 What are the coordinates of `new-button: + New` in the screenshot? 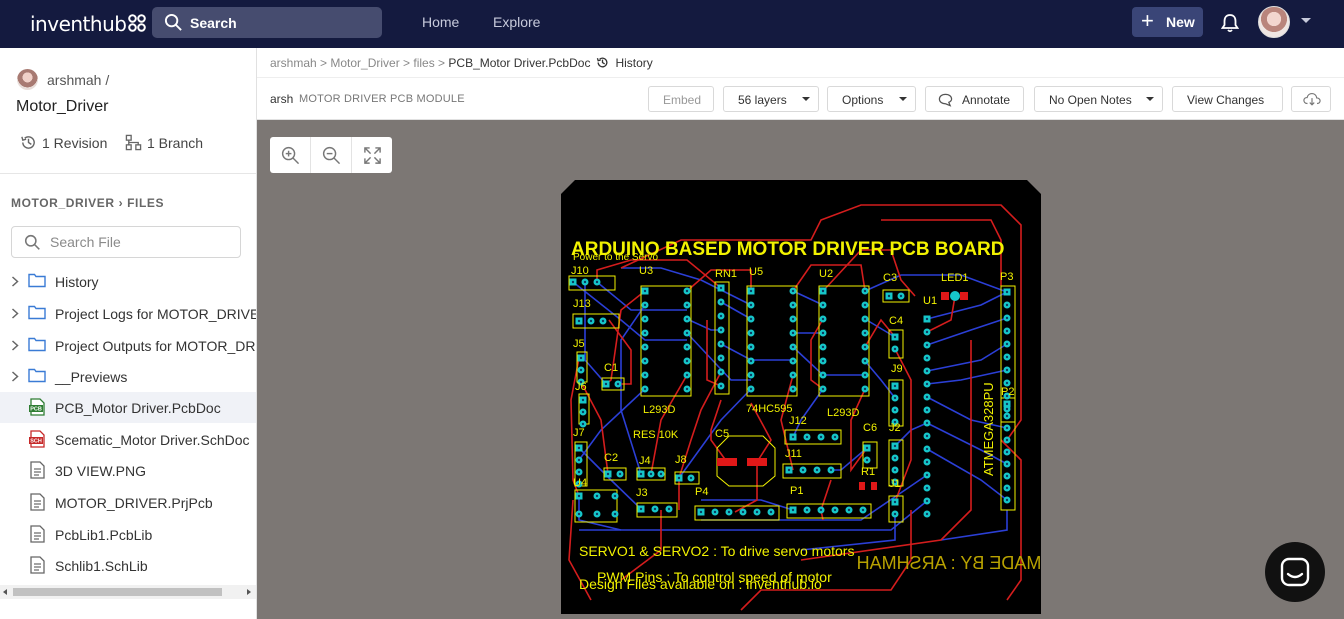 It's located at (1167, 22).